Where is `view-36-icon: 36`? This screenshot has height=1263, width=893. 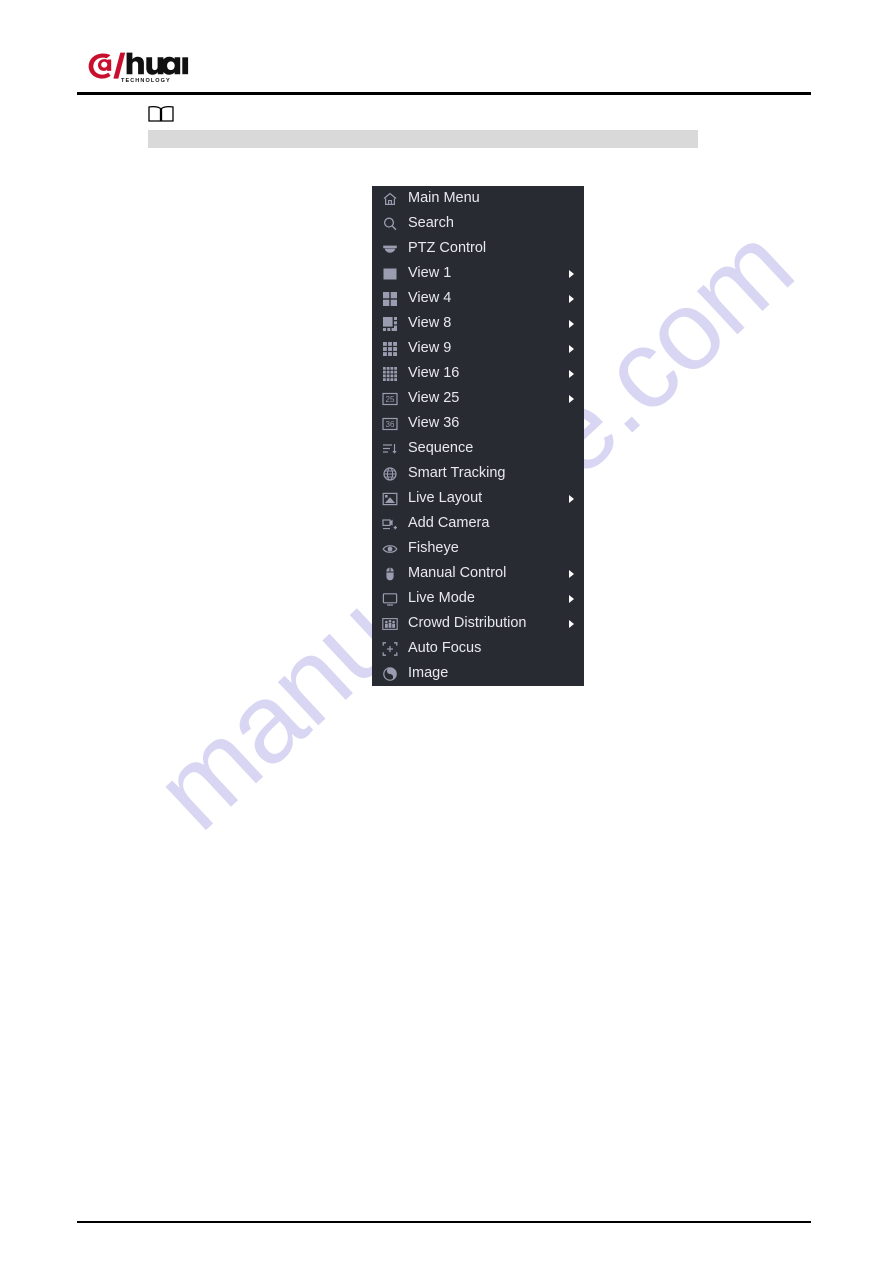
view-36-icon: 36 is located at coordinates (390, 424).